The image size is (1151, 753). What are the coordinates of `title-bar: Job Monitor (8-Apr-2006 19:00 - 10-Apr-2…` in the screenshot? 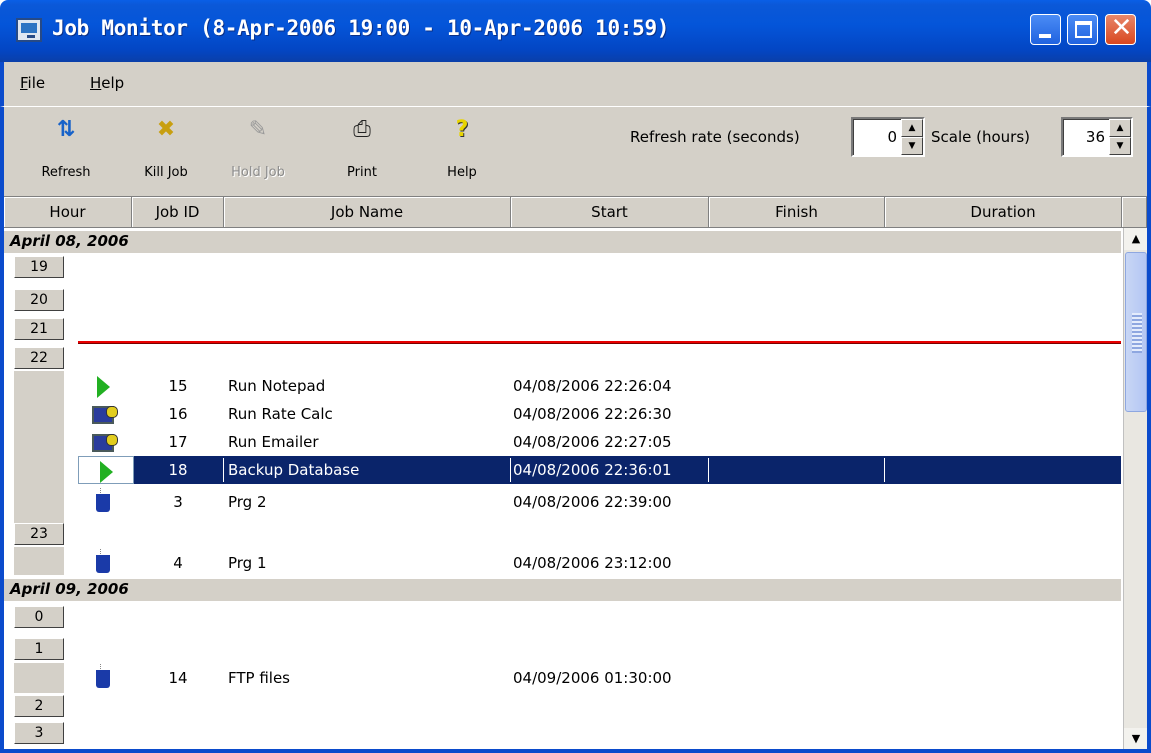 It's located at (575, 31).